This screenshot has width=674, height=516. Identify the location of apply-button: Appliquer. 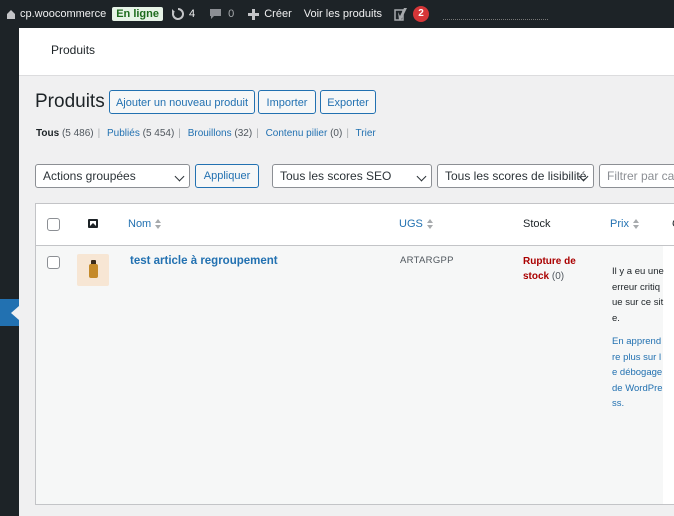
(227, 176).